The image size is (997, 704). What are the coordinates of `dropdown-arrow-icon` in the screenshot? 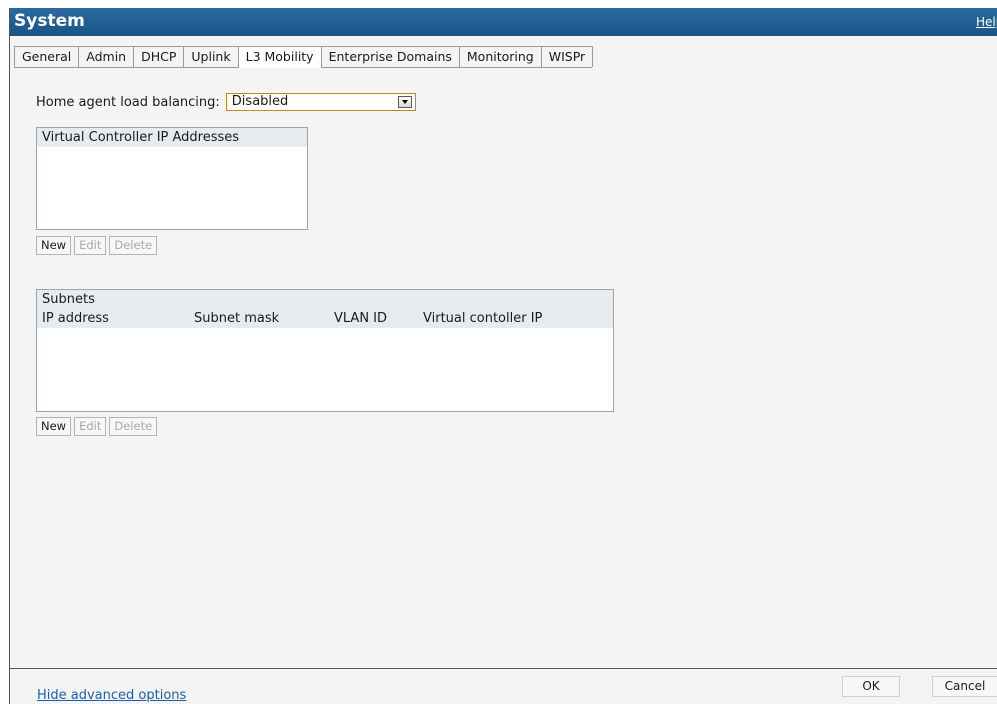 It's located at (404, 102).